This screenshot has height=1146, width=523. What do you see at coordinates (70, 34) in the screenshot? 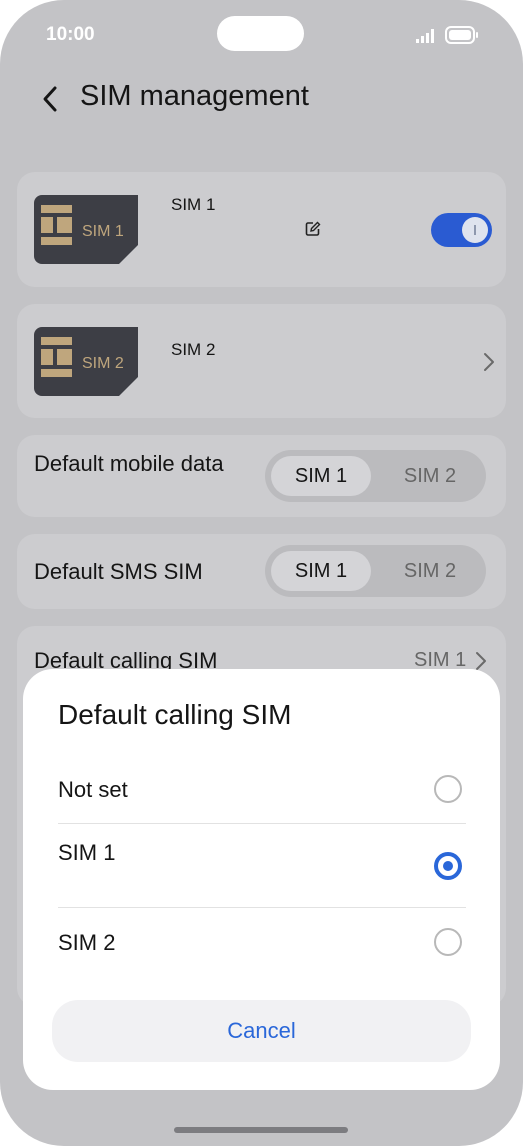
I see `status-time: 10:00` at bounding box center [70, 34].